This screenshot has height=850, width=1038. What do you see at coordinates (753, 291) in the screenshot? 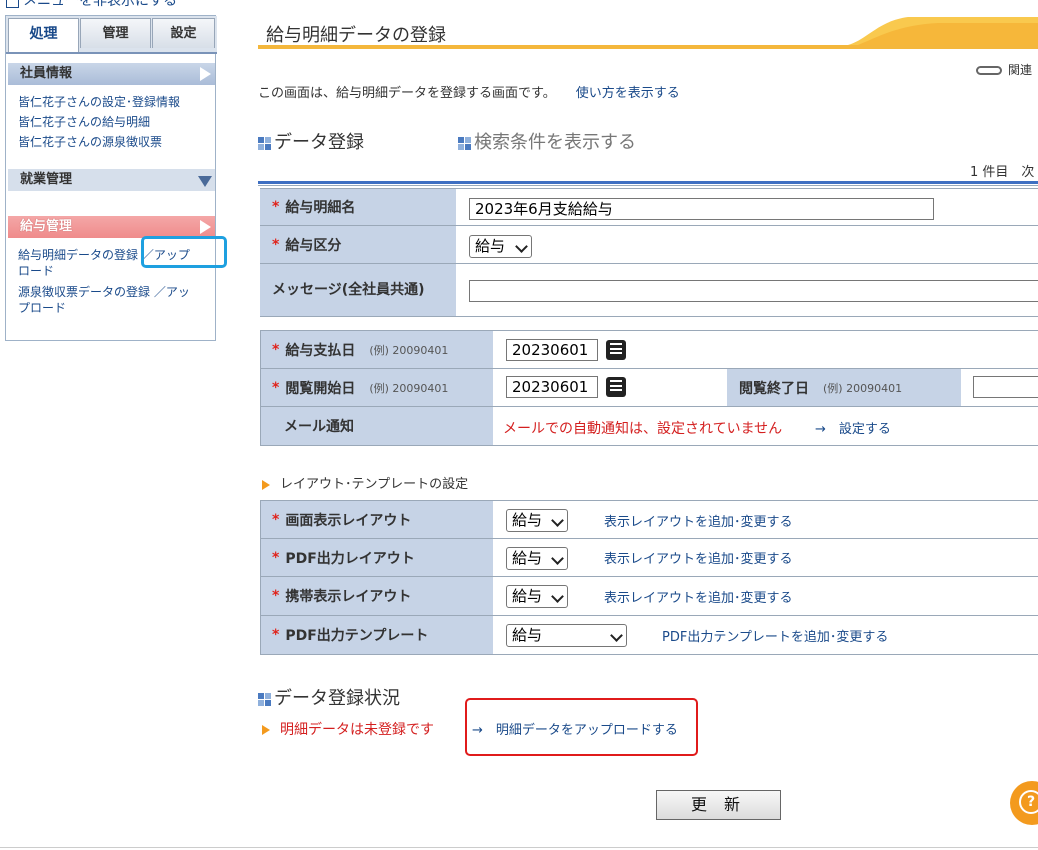
I see `message-input` at bounding box center [753, 291].